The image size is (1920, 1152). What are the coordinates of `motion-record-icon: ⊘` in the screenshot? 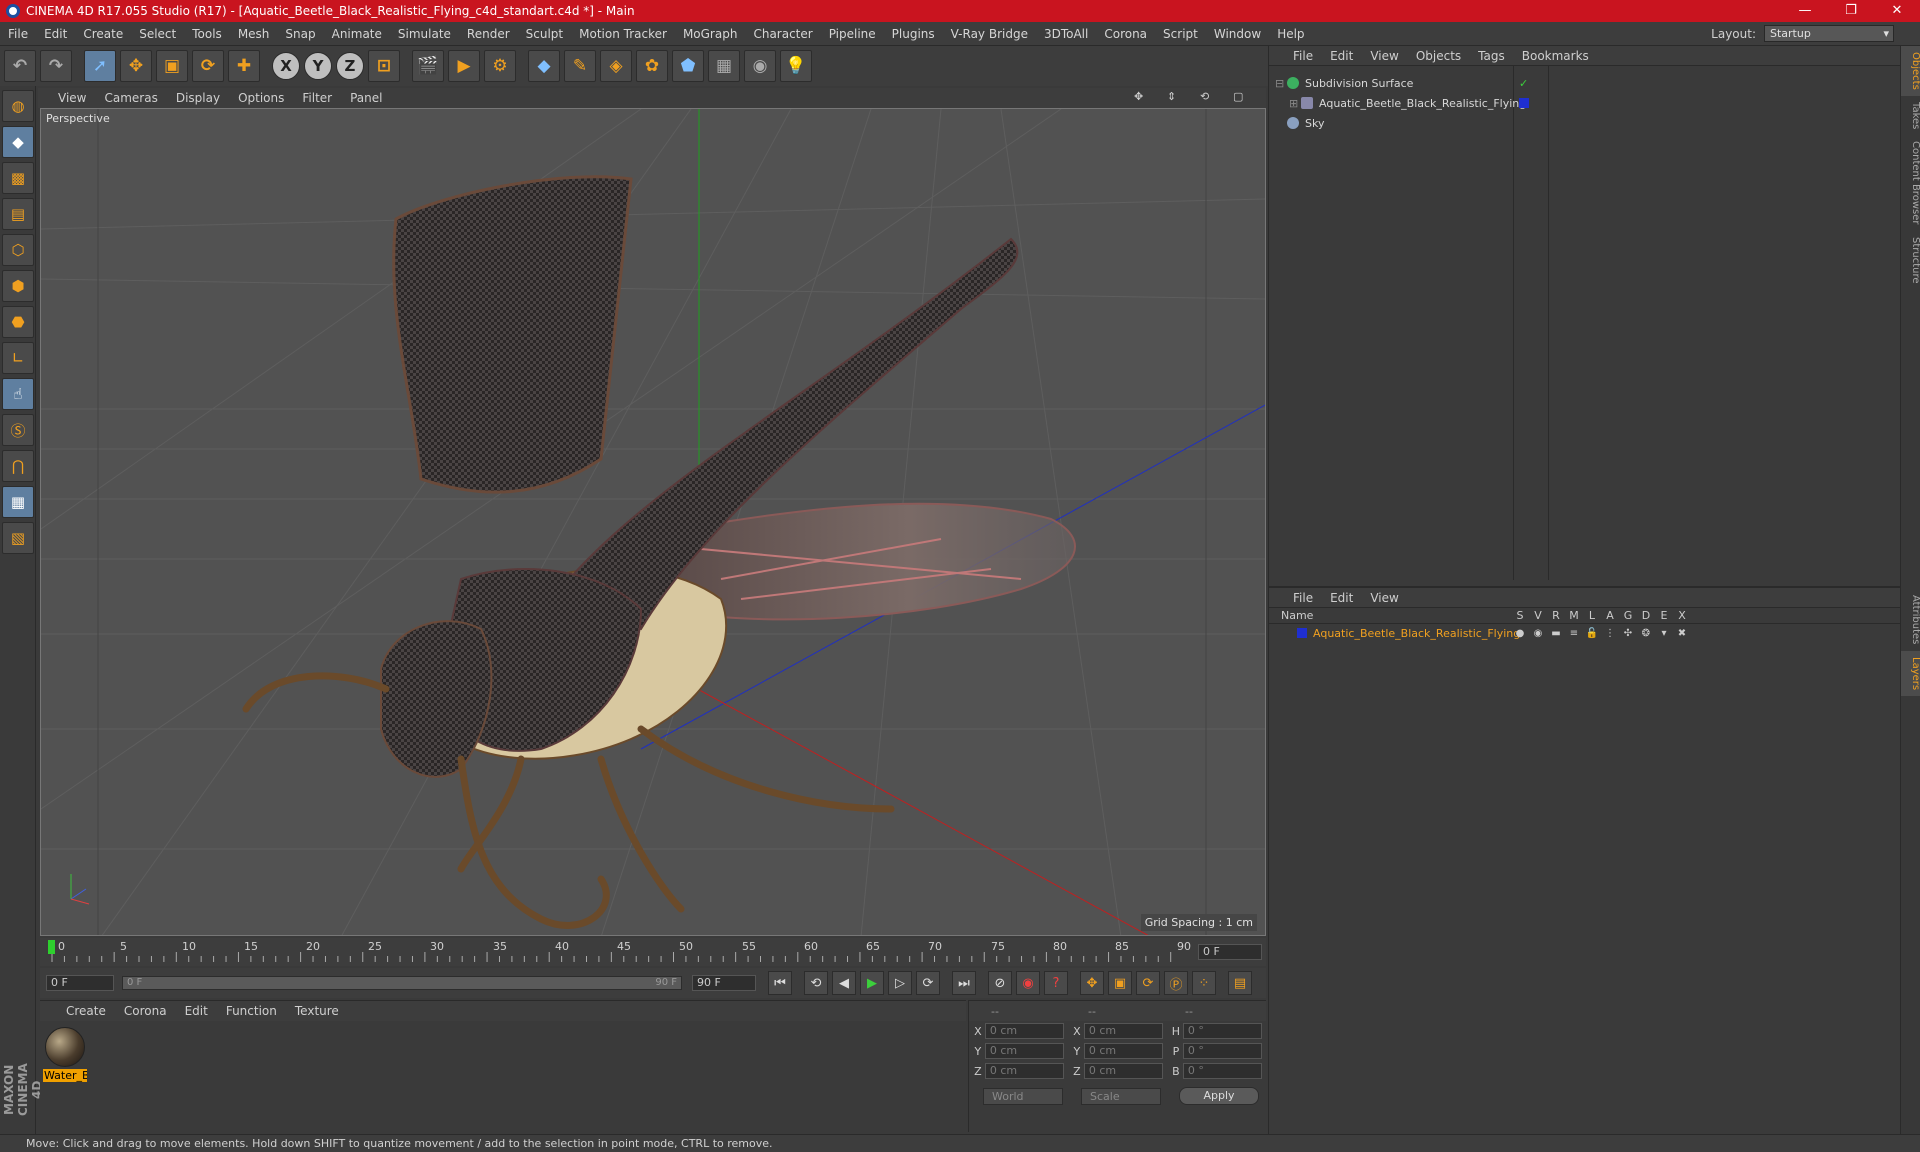 It's located at (1000, 983).